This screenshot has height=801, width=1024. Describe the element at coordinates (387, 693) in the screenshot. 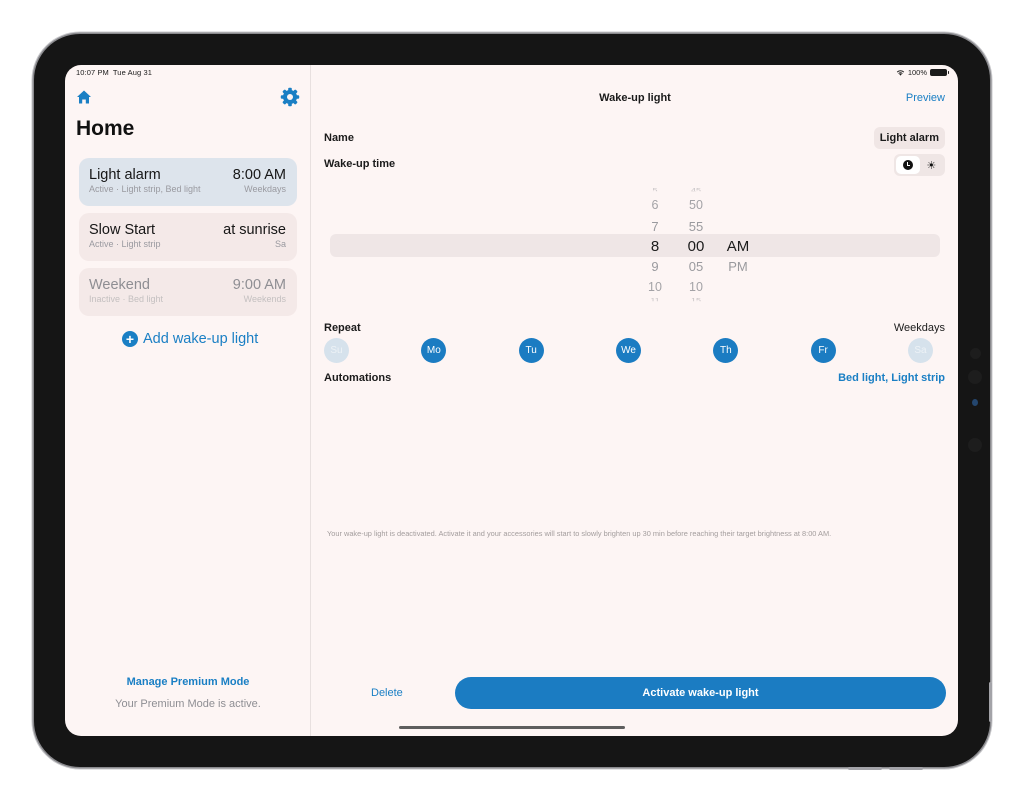

I see `delete-button: Delete` at that location.